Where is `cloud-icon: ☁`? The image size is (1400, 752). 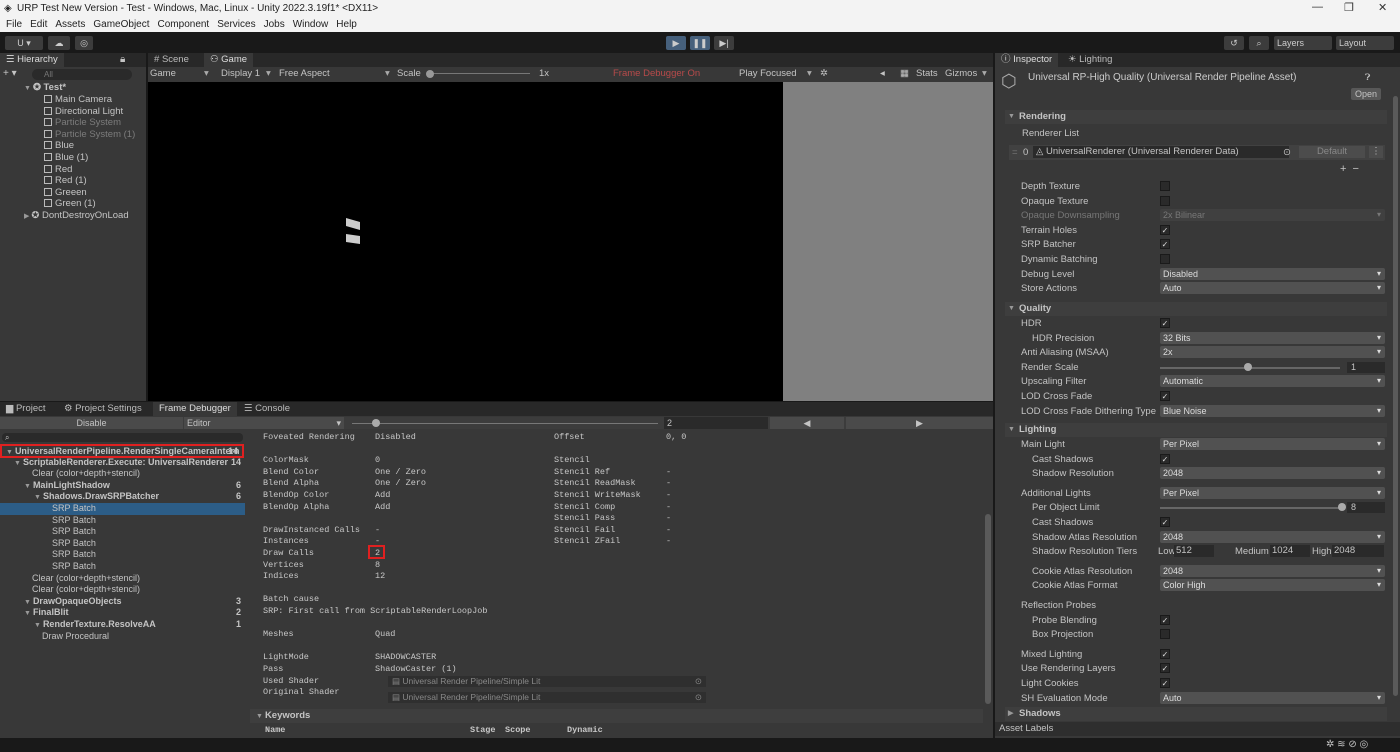 cloud-icon: ☁ is located at coordinates (59, 43).